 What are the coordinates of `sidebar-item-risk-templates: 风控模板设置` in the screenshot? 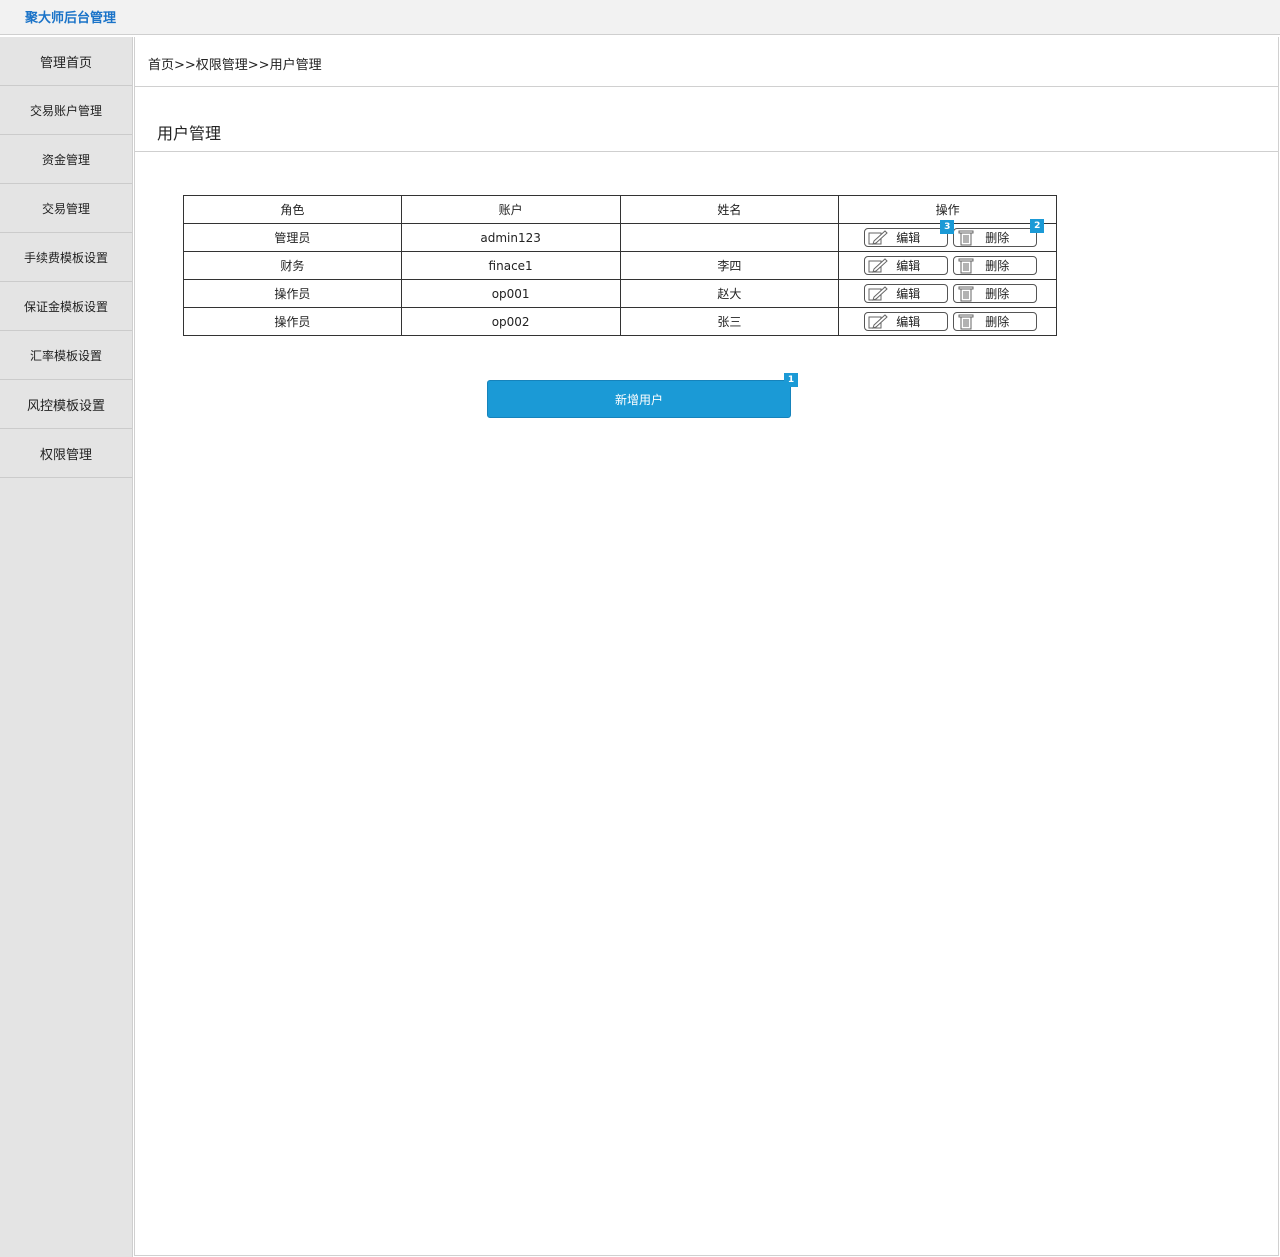 It's located at (66, 404).